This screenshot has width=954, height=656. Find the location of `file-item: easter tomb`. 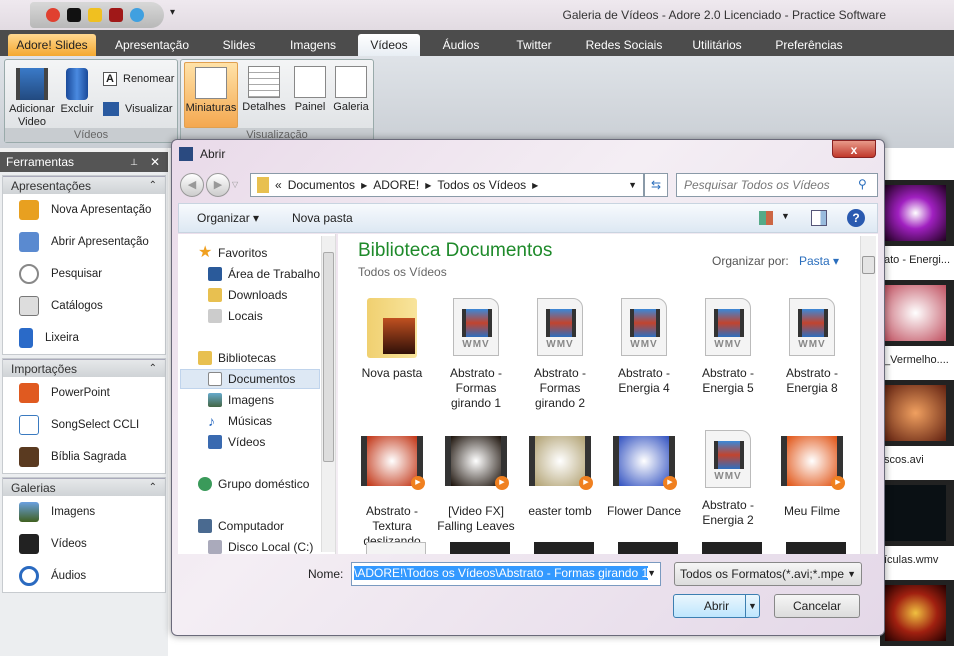

file-item: easter tomb is located at coordinates (560, 474).